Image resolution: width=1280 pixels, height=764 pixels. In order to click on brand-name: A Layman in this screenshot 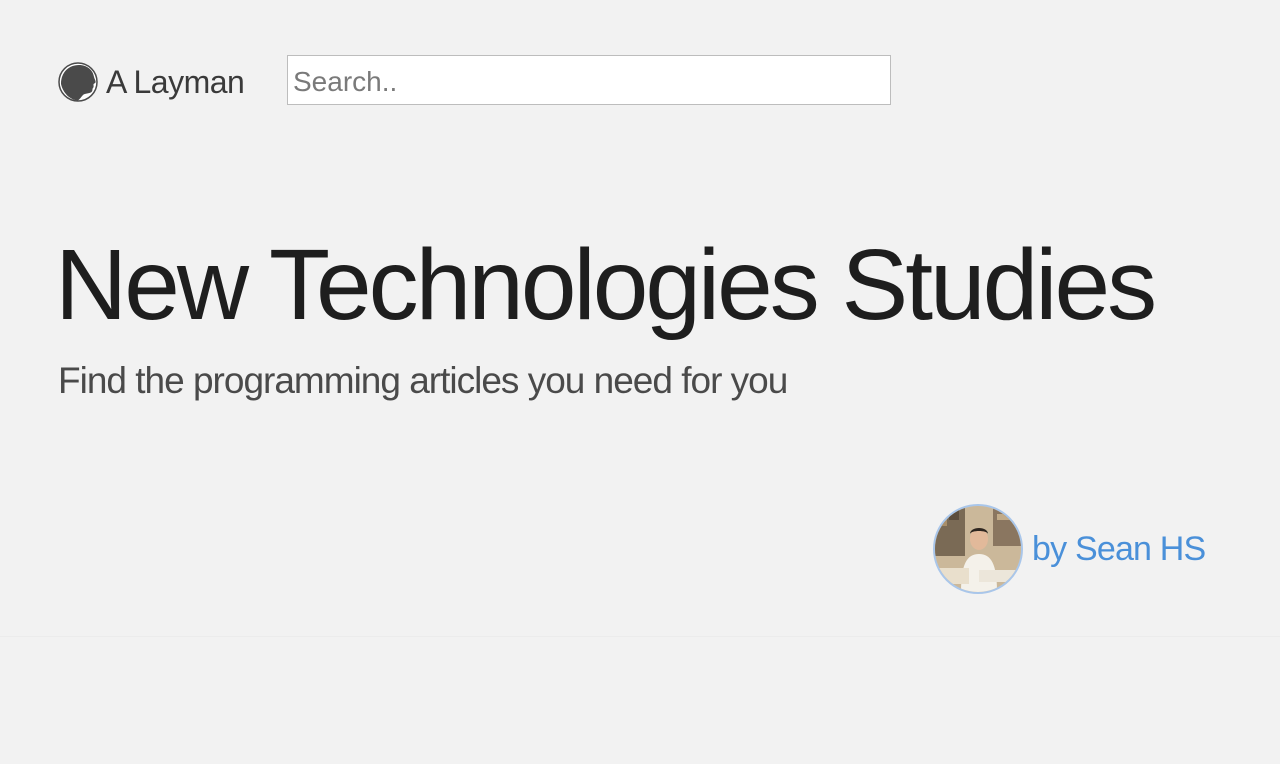, I will do `click(175, 82)`.